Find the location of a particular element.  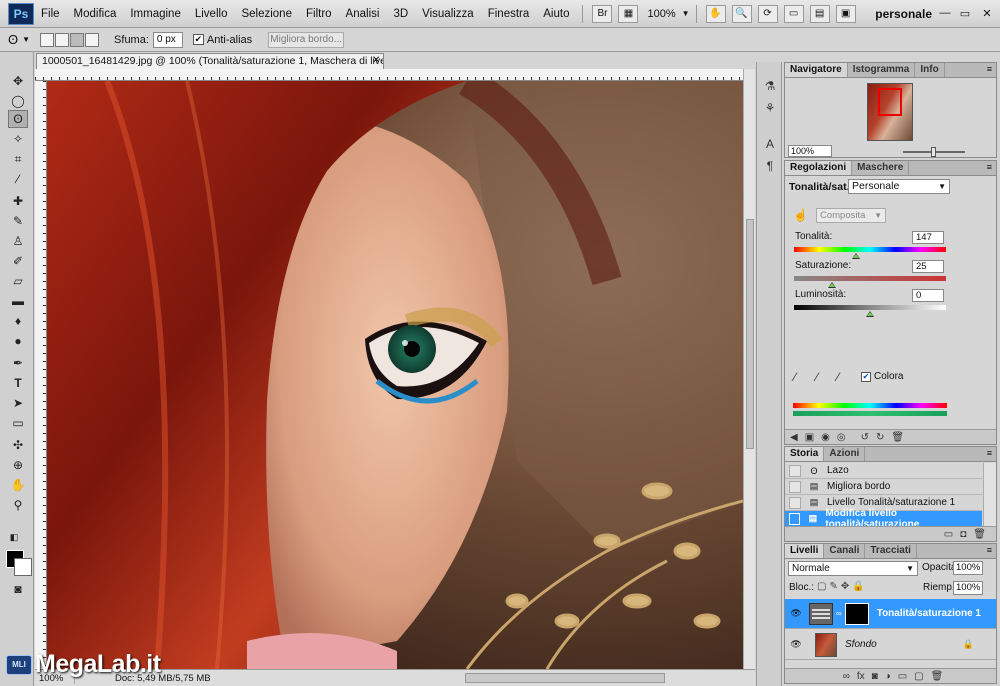

menu-selezione: Selezione is located at coordinates (266, 14).